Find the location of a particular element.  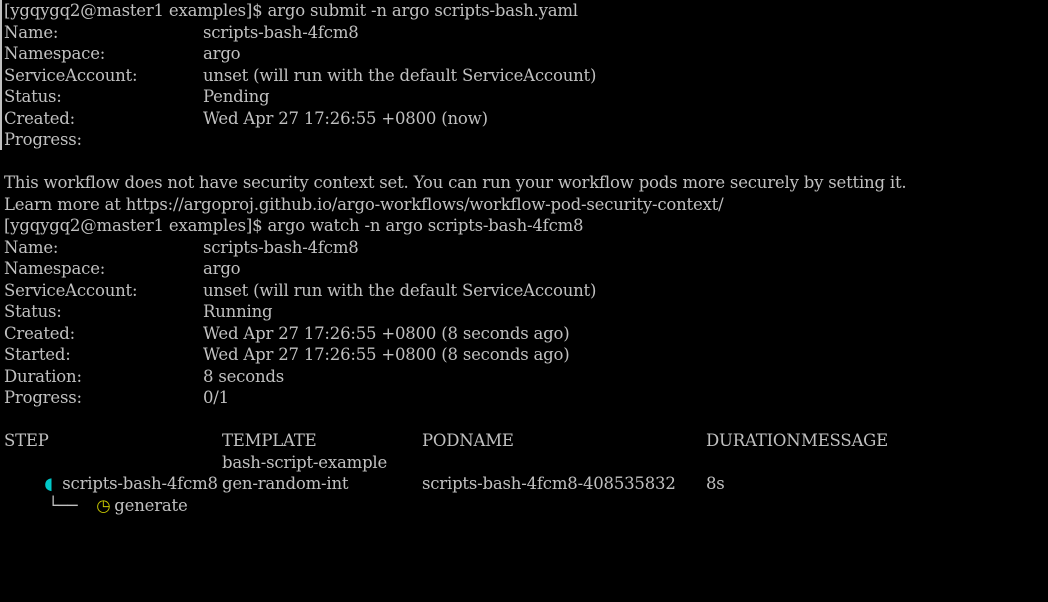

field-row: Duration: 8 seconds is located at coordinates (144, 377).